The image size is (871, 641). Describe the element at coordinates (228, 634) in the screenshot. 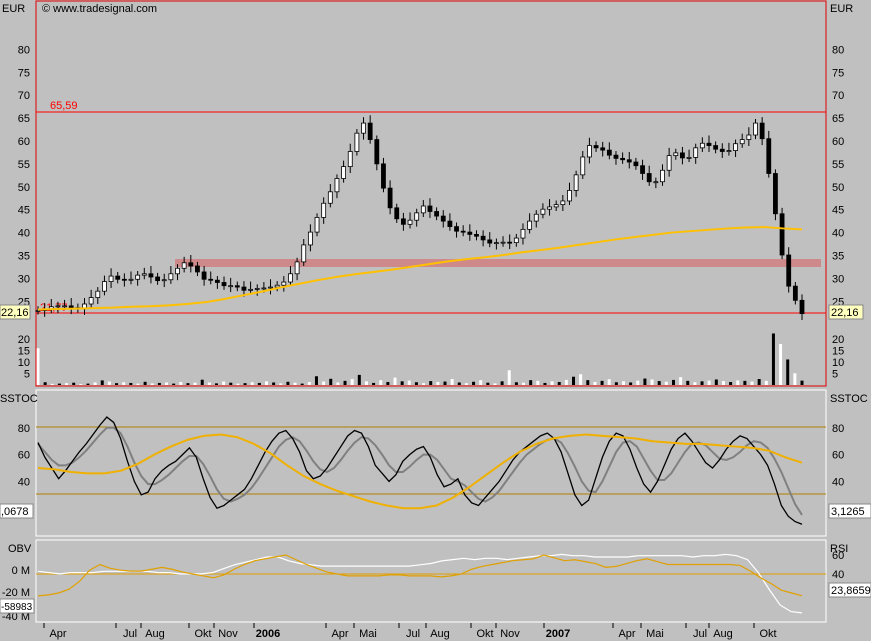

I see `x-axis-label: Nov` at that location.